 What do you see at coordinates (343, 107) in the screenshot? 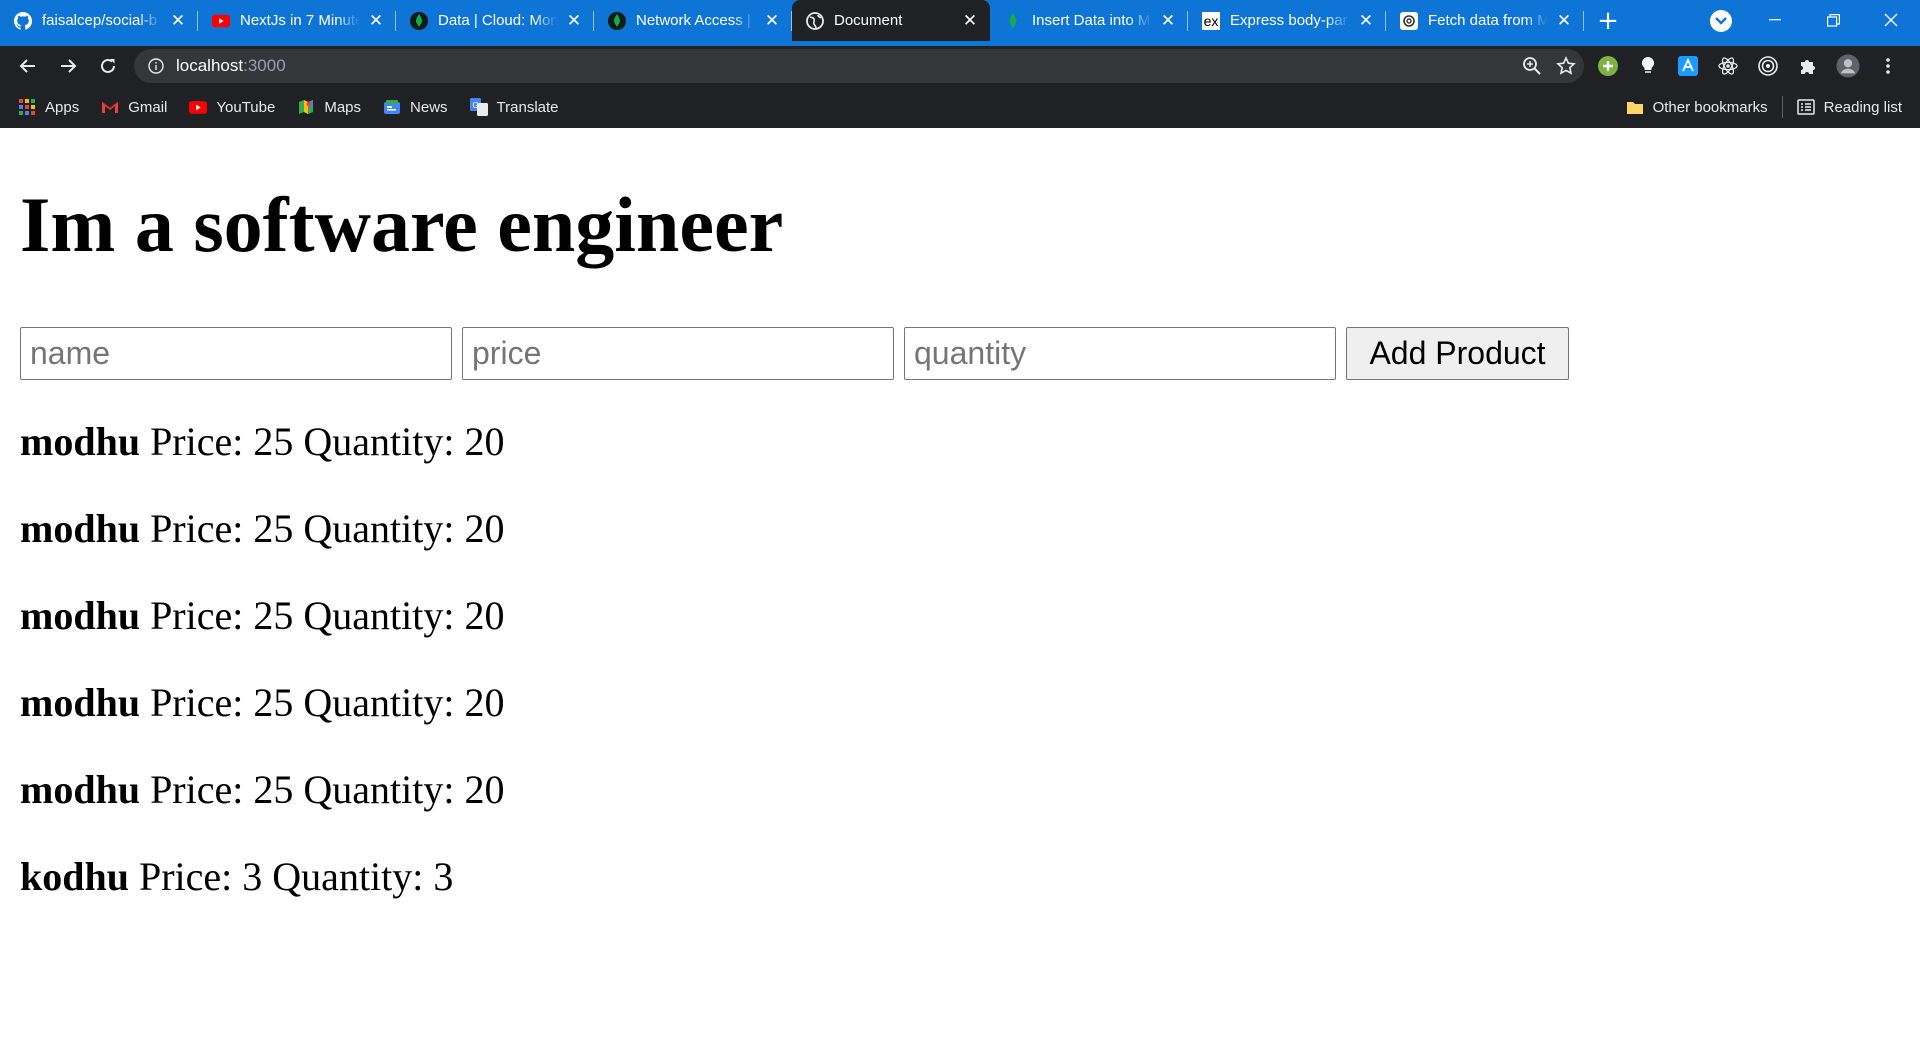
I see `bookmark-label: Maps` at bounding box center [343, 107].